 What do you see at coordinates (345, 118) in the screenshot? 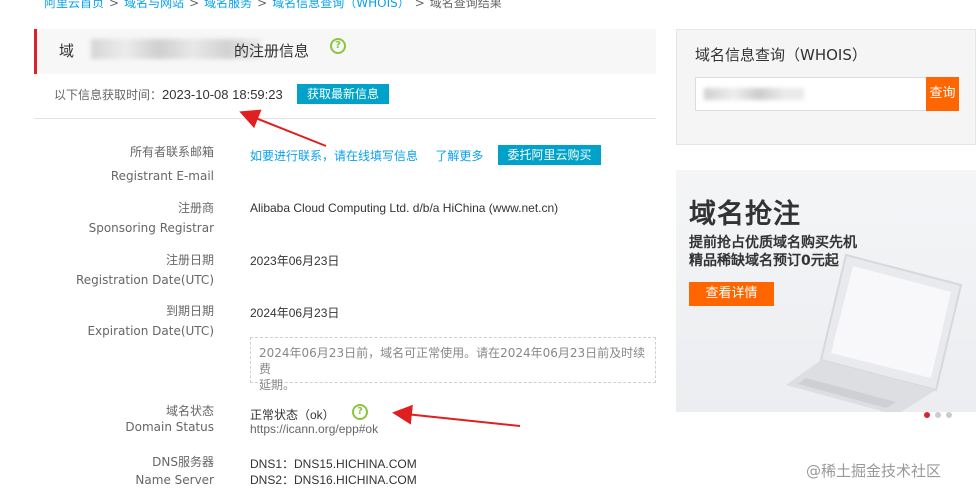
I see `divider` at bounding box center [345, 118].